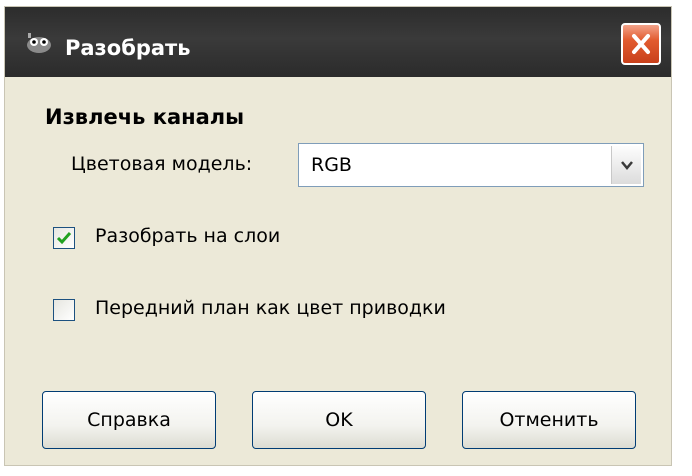  What do you see at coordinates (188, 236) in the screenshot?
I see `decompose-layers-label: Разобрать на слои` at bounding box center [188, 236].